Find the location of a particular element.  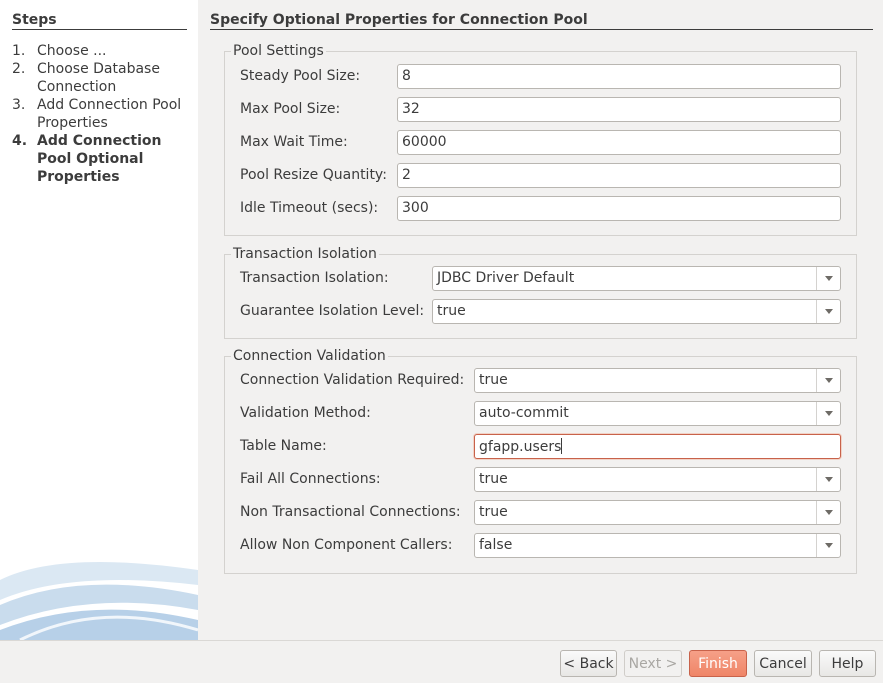

pool-settings-title: Pool Settings is located at coordinates (278, 51).